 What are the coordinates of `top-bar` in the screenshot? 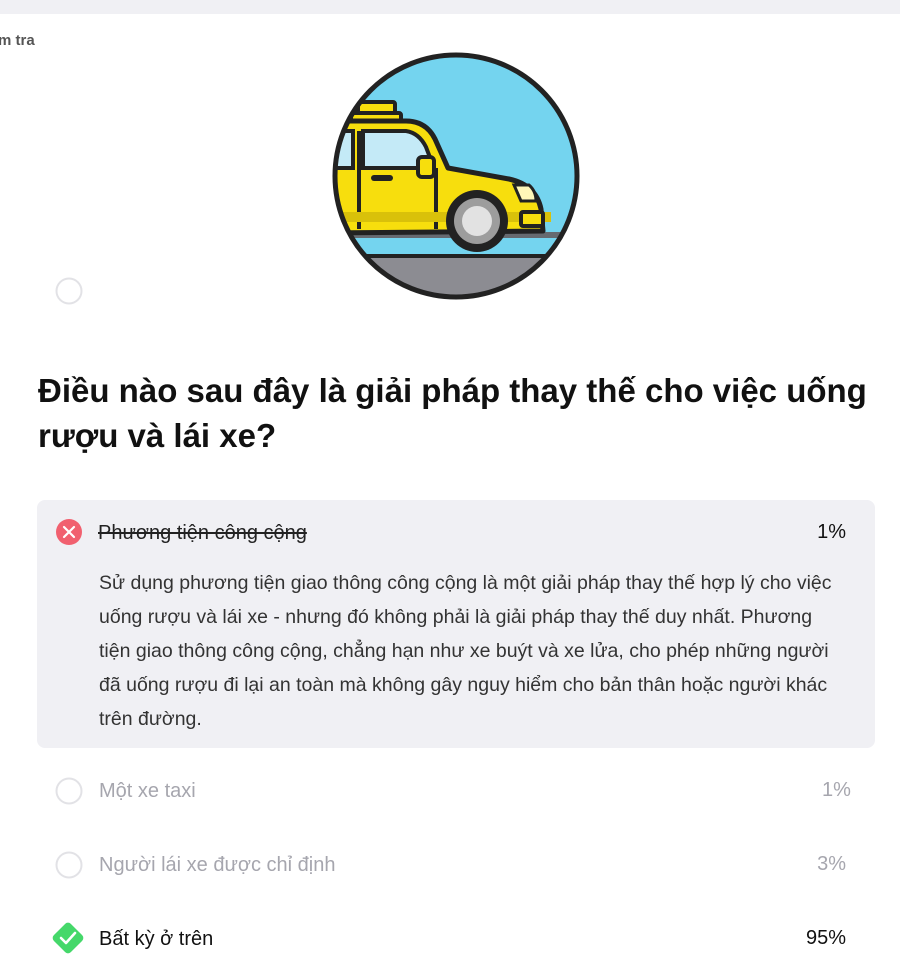 It's located at (450, 7).